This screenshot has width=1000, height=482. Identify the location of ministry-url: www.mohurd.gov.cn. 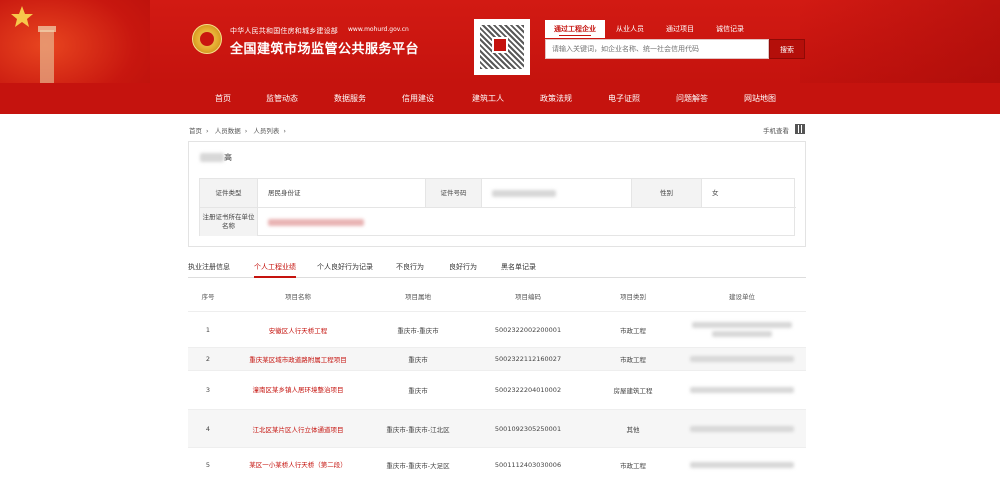
(378, 29).